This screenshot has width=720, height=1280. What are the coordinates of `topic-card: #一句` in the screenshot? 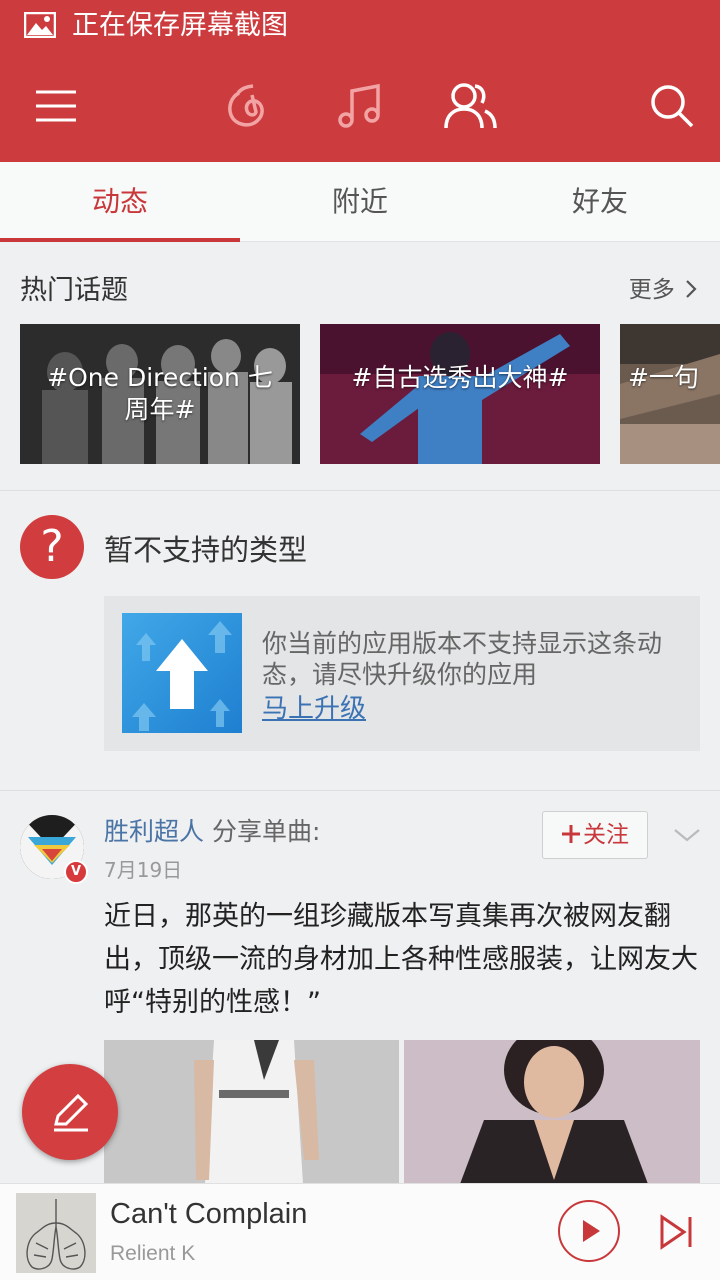 It's located at (670, 394).